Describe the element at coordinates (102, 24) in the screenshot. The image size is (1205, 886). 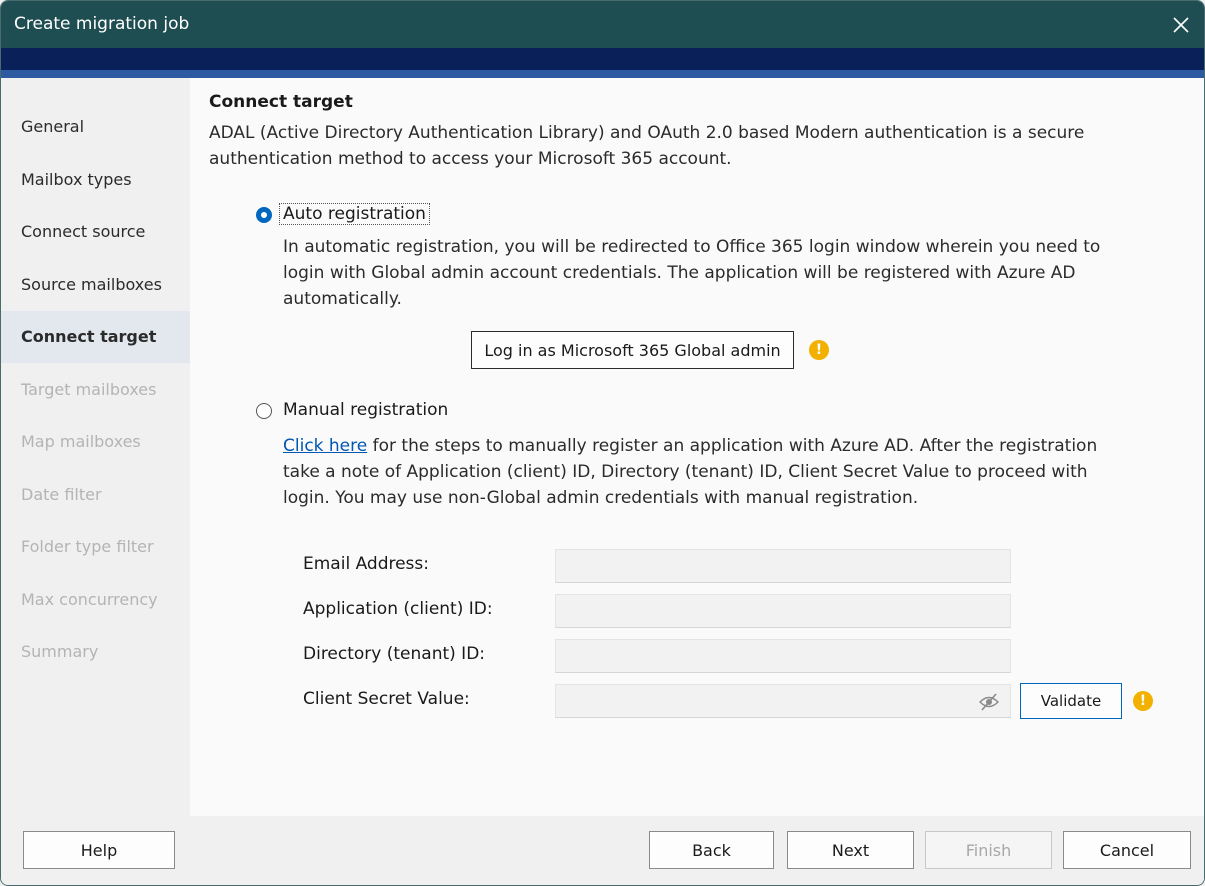
I see `window-title: Create migration job` at that location.